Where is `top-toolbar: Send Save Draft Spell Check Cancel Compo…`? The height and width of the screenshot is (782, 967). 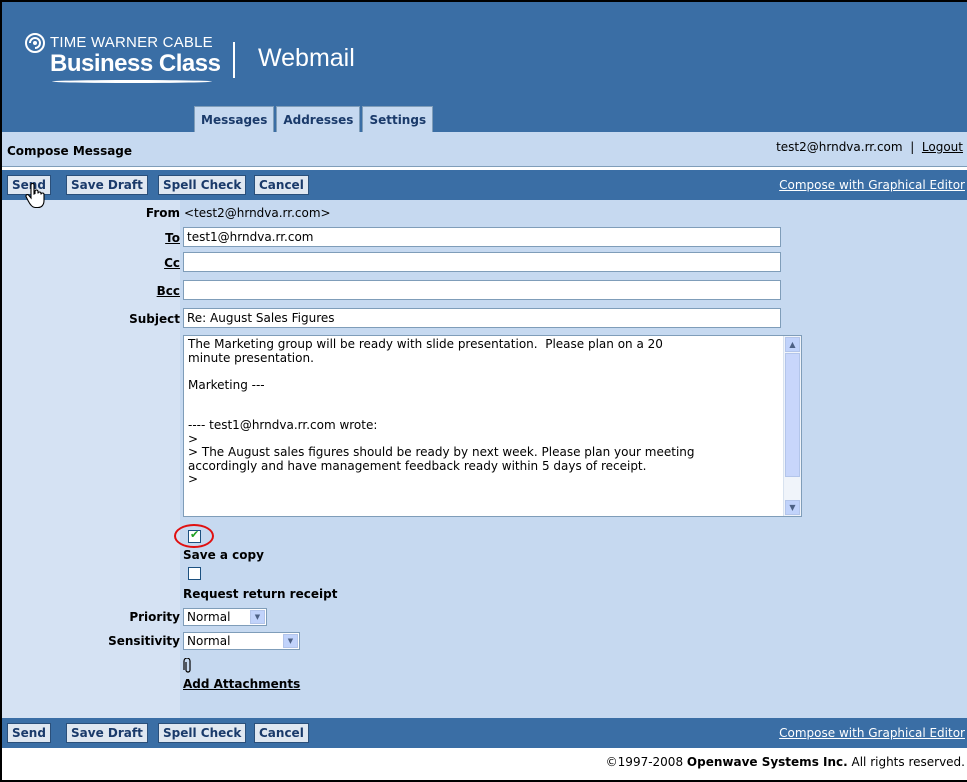 top-toolbar: Send Save Draft Spell Check Cancel Compo… is located at coordinates (484, 185).